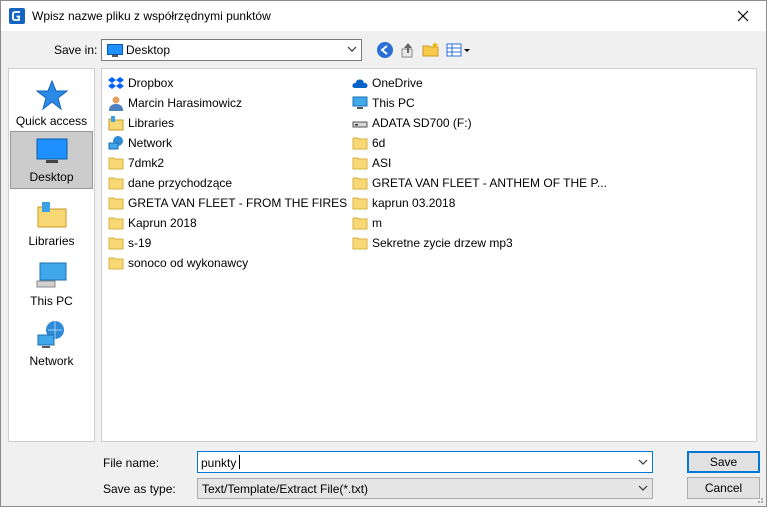 The image size is (767, 507). What do you see at coordinates (371, 163) in the screenshot?
I see `list-item: ASI` at bounding box center [371, 163].